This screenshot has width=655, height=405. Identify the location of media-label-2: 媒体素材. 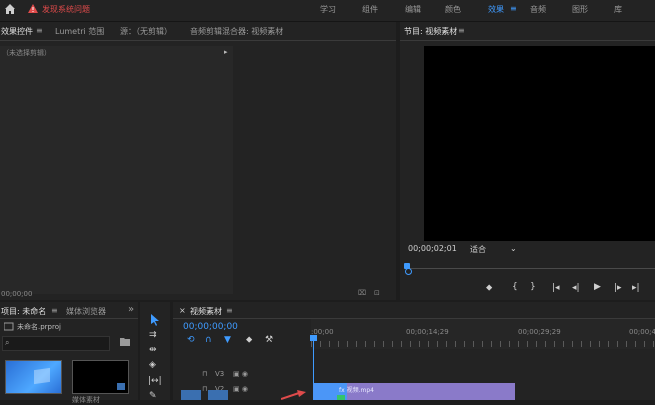
(86, 400).